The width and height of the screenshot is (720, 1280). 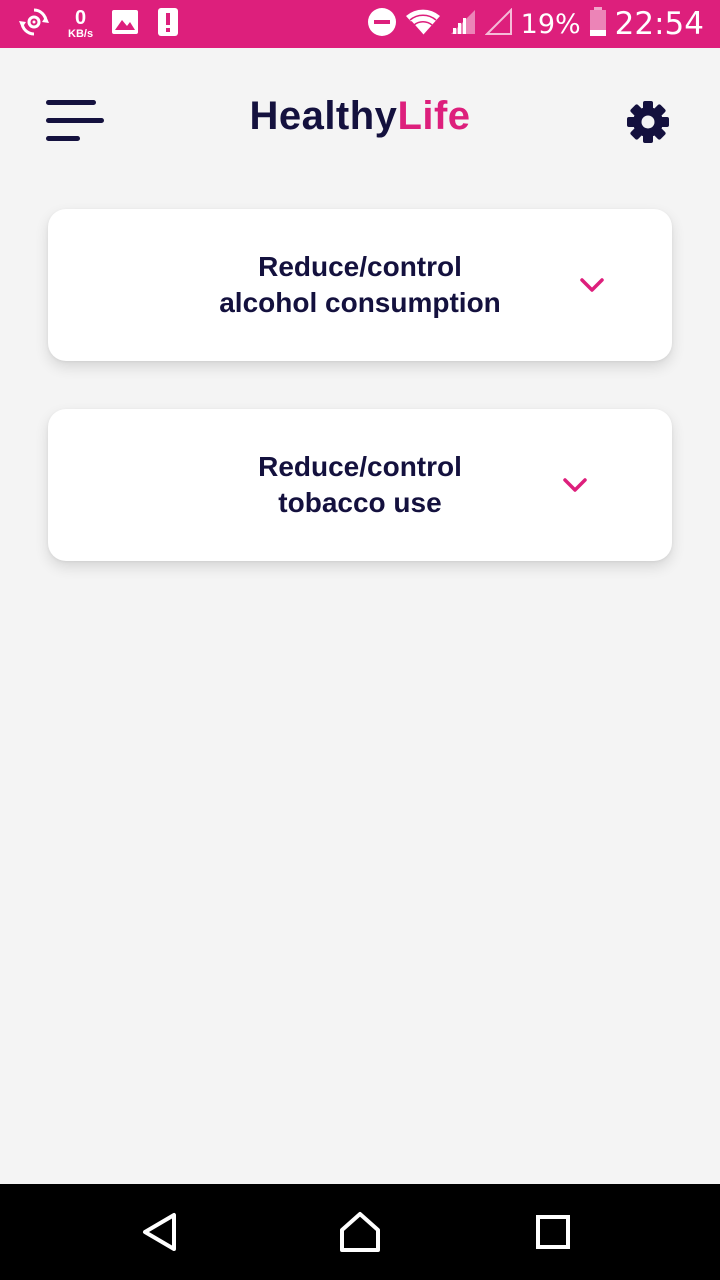 I want to click on wifi-icon, so click(x=423, y=24).